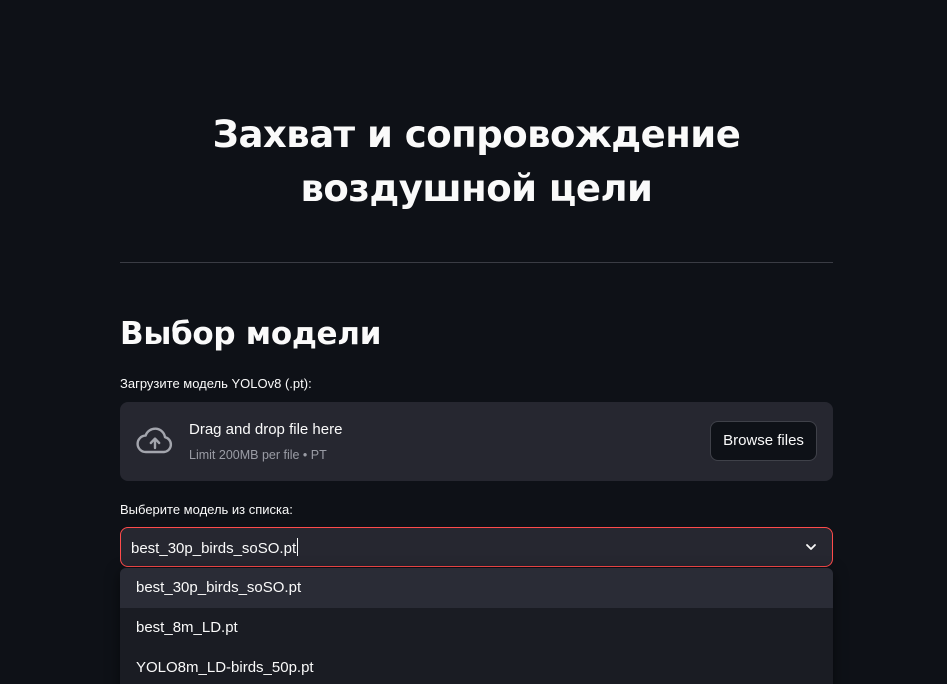 Image resolution: width=947 pixels, height=684 pixels. Describe the element at coordinates (258, 455) in the screenshot. I see `upload-limit-text: Limit 200MB per file • PT` at that location.